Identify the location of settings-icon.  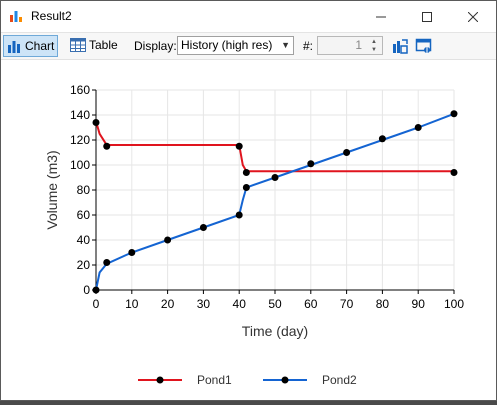
(424, 46).